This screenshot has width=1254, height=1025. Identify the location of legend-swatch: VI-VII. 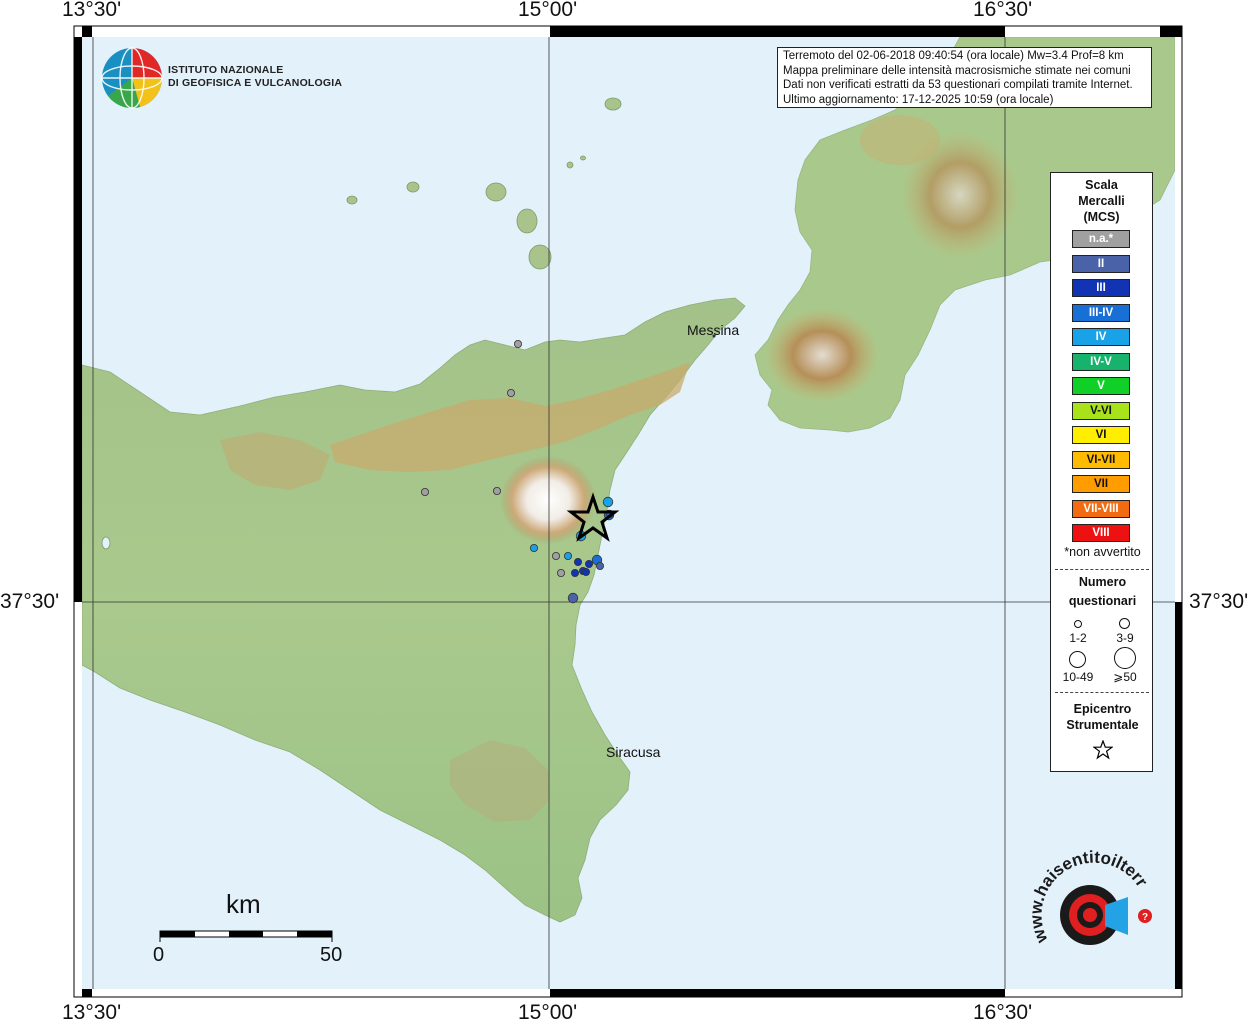
(1101, 459).